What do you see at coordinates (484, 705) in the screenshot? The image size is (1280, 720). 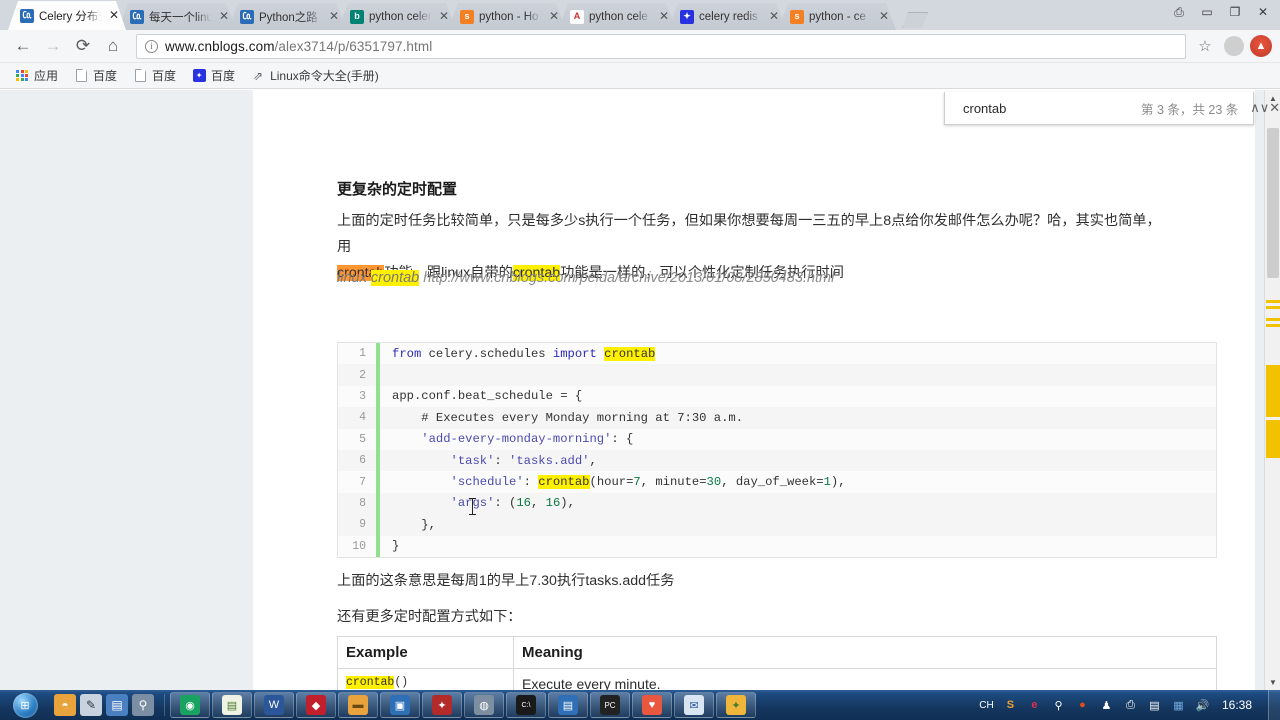 I see `tool-task-button: ◍` at bounding box center [484, 705].